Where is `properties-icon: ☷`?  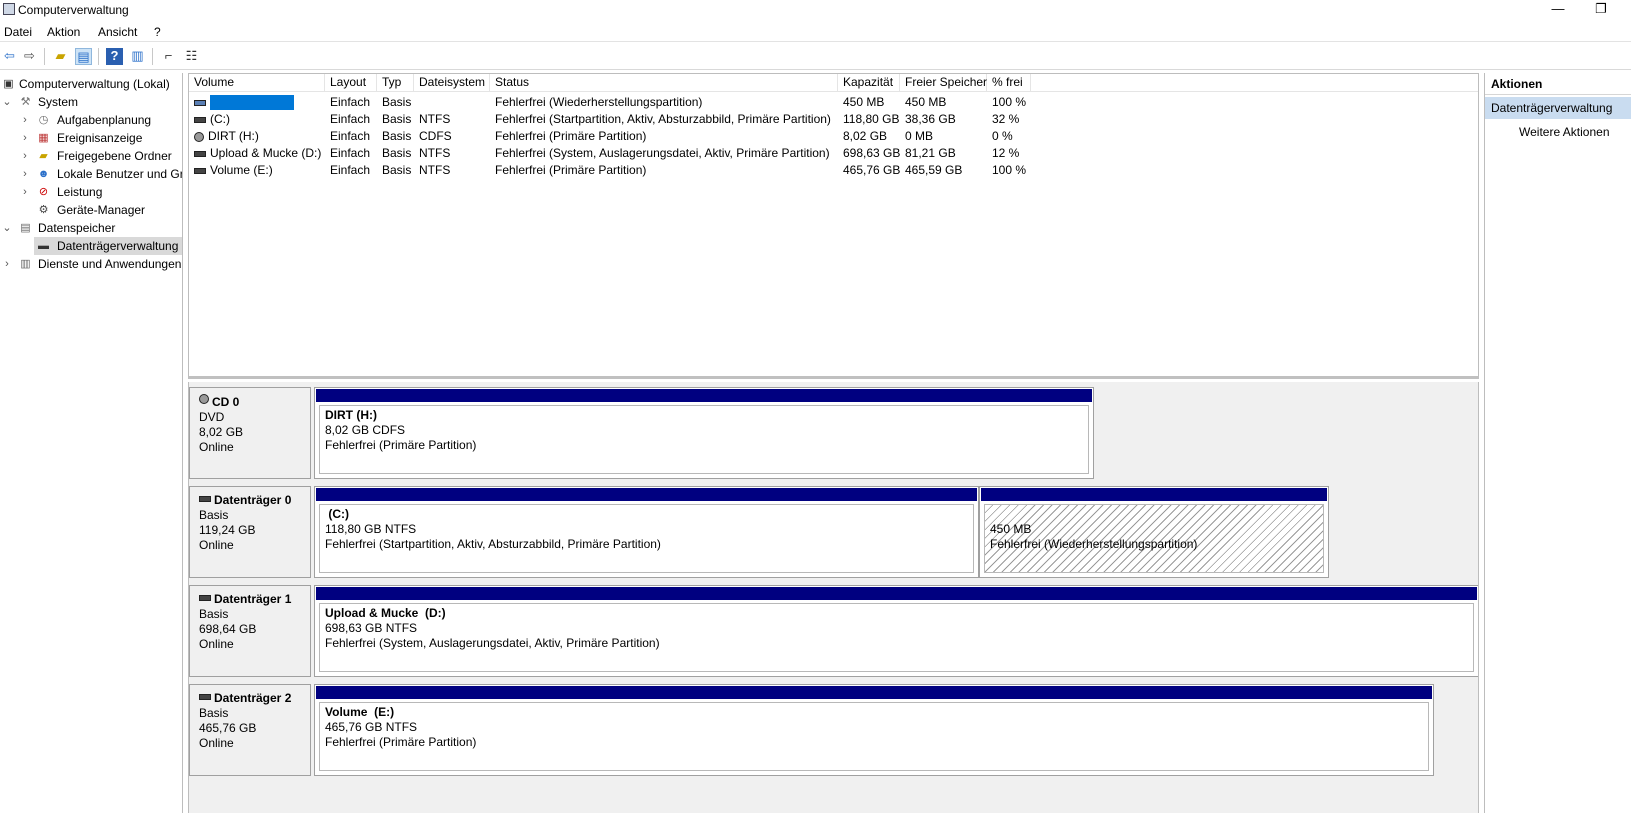
properties-icon: ☷ is located at coordinates (191, 56).